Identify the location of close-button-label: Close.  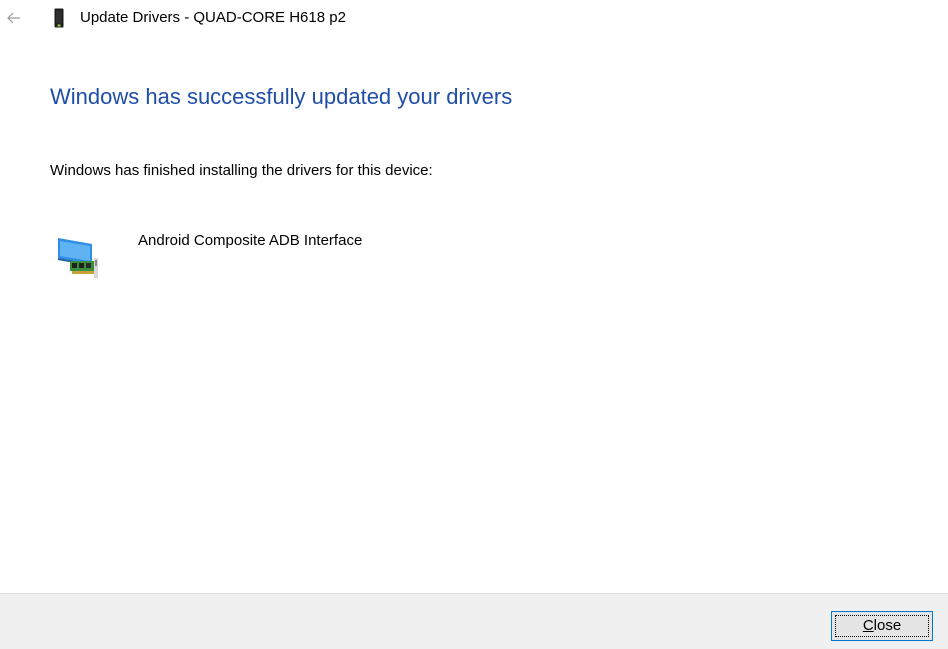
(882, 626).